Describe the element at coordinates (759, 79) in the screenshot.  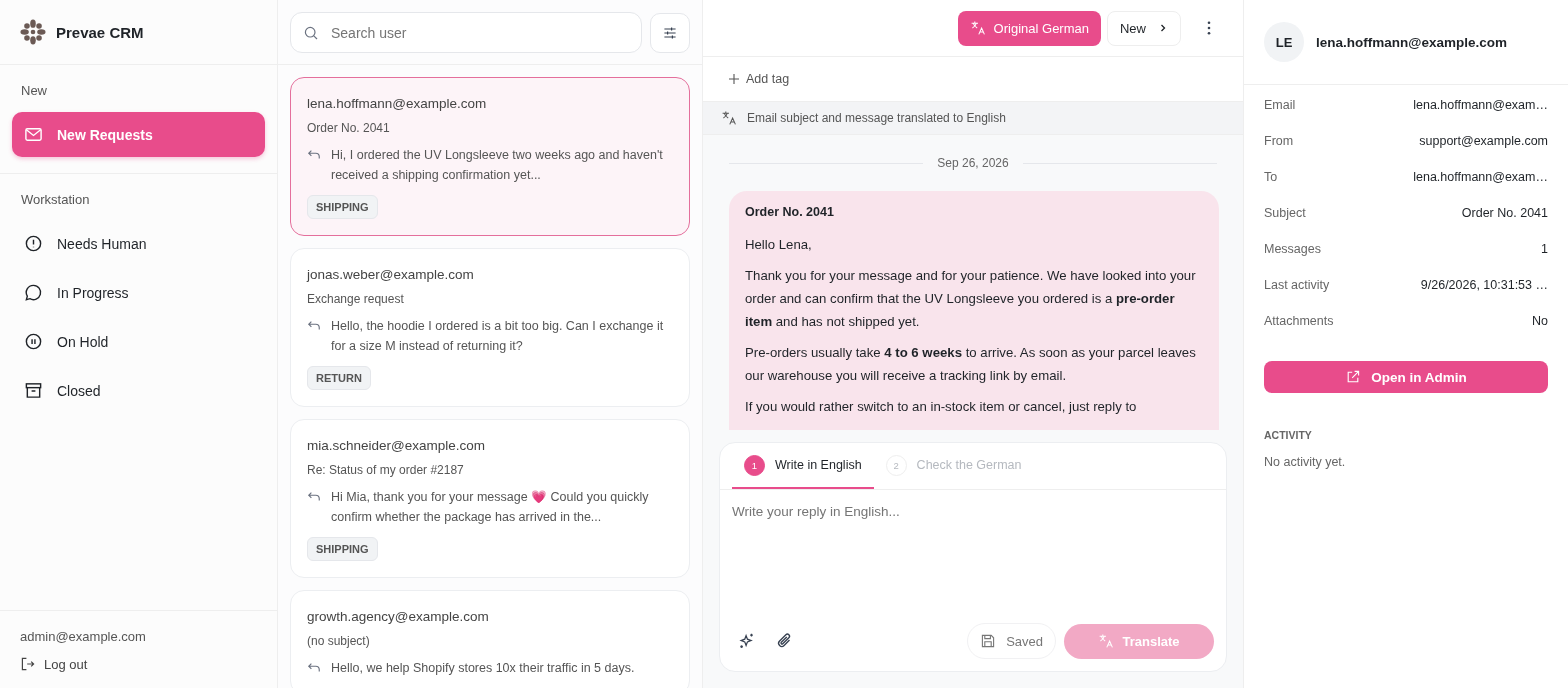
I see `add-tag-button: Add tag` at that location.